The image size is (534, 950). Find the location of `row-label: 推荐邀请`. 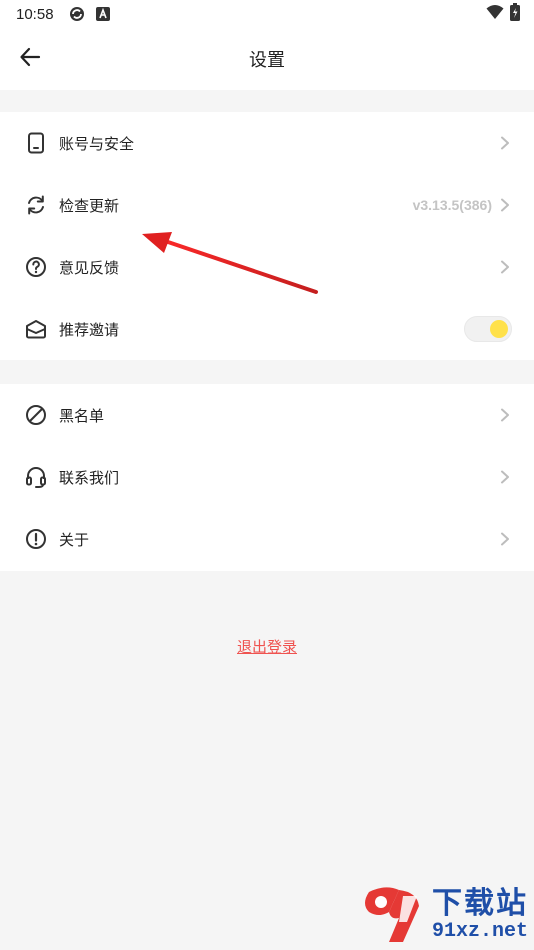

row-label: 推荐邀请 is located at coordinates (89, 329).